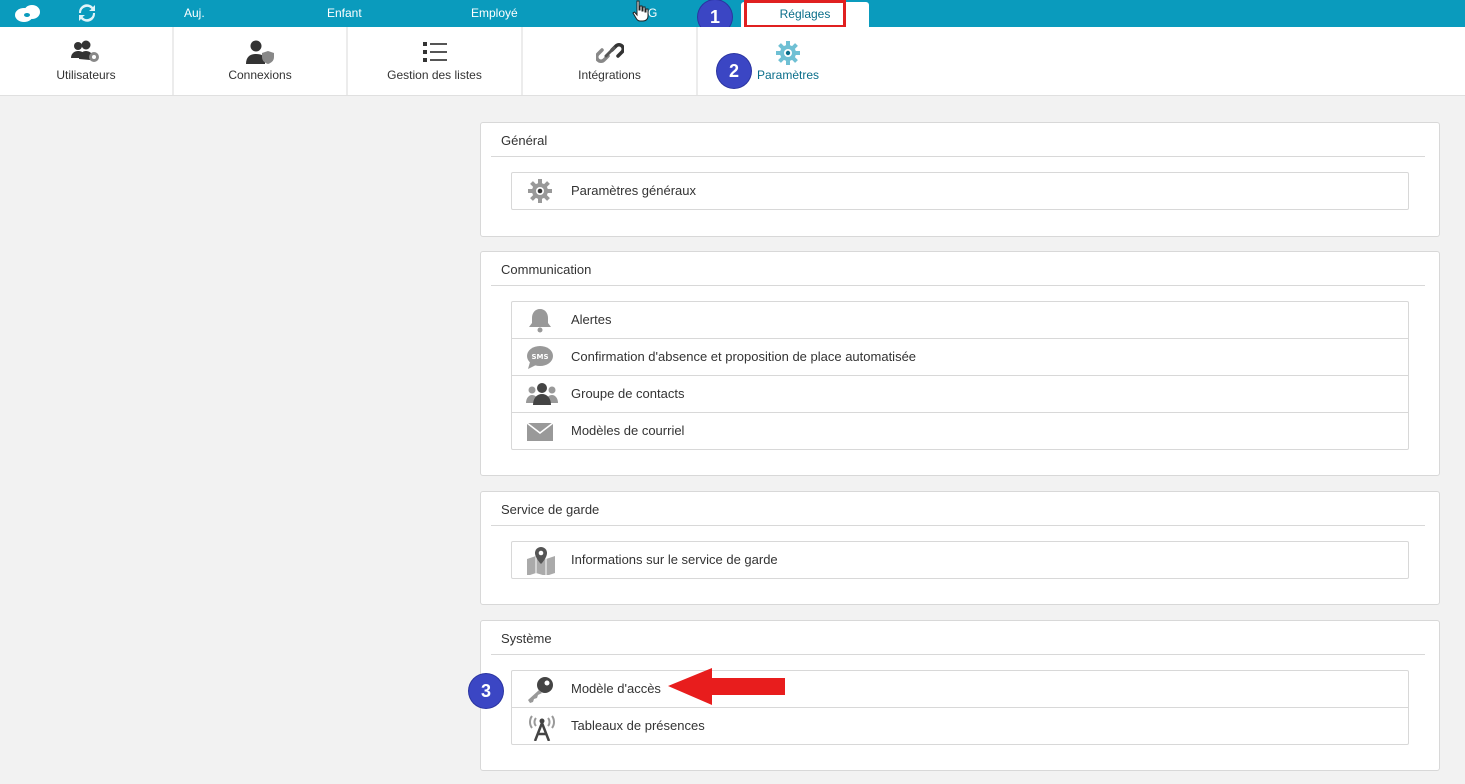 The width and height of the screenshot is (1465, 784). I want to click on envelope-icon, so click(540, 431).